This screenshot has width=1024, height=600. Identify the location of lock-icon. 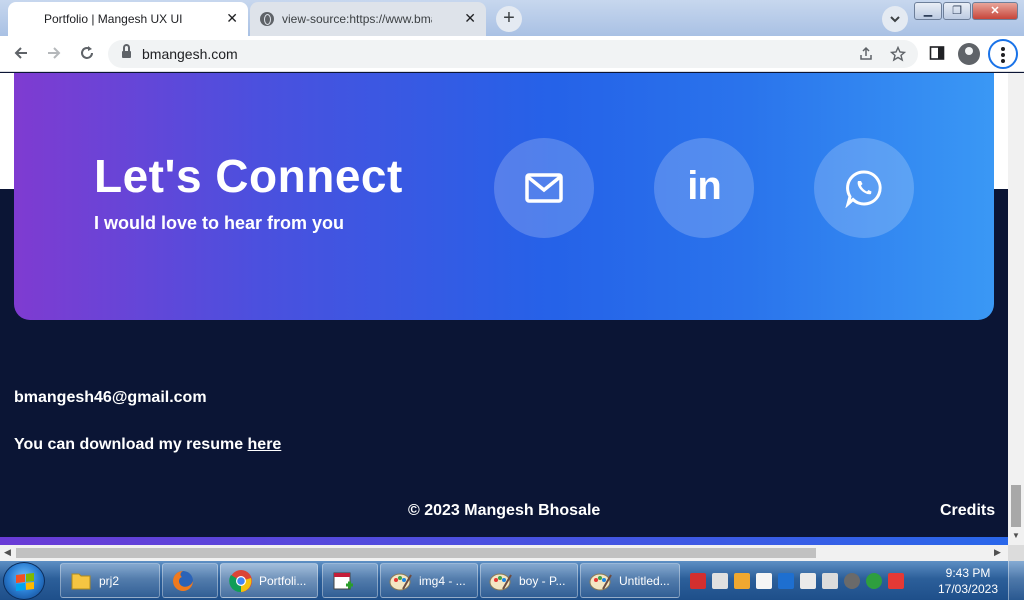
(126, 51).